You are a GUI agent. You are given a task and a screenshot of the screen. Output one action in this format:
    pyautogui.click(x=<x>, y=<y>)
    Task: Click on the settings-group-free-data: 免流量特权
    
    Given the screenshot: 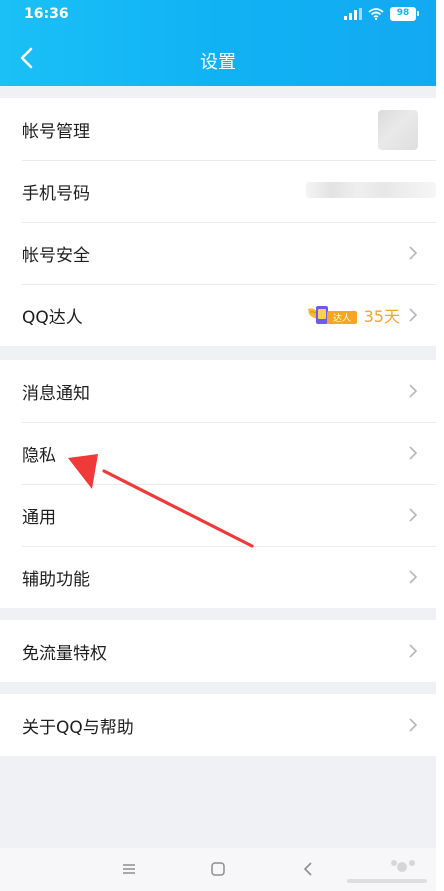 What is the action you would take?
    pyautogui.click(x=218, y=651)
    